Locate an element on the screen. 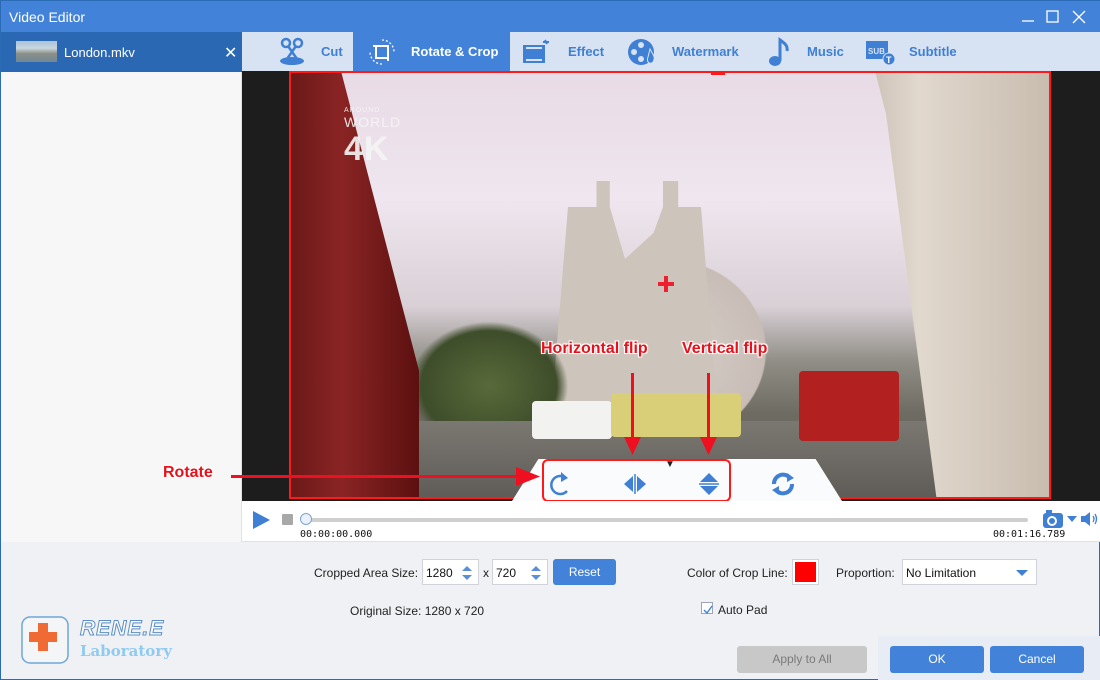 The width and height of the screenshot is (1100, 680). dropdown-arrow-icon is located at coordinates (1022, 573).